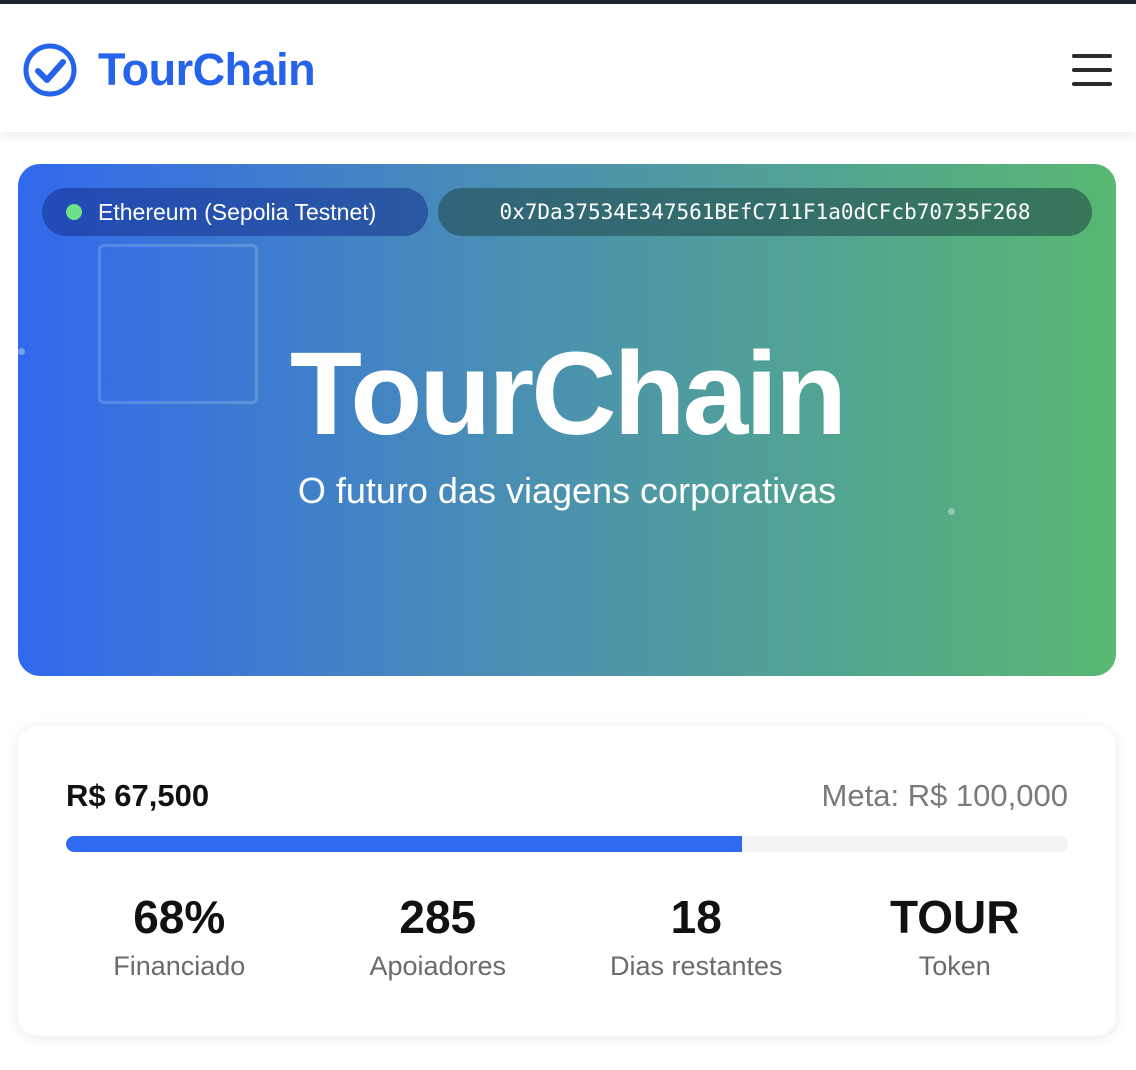  What do you see at coordinates (74, 212) in the screenshot?
I see `network-status-dot` at bounding box center [74, 212].